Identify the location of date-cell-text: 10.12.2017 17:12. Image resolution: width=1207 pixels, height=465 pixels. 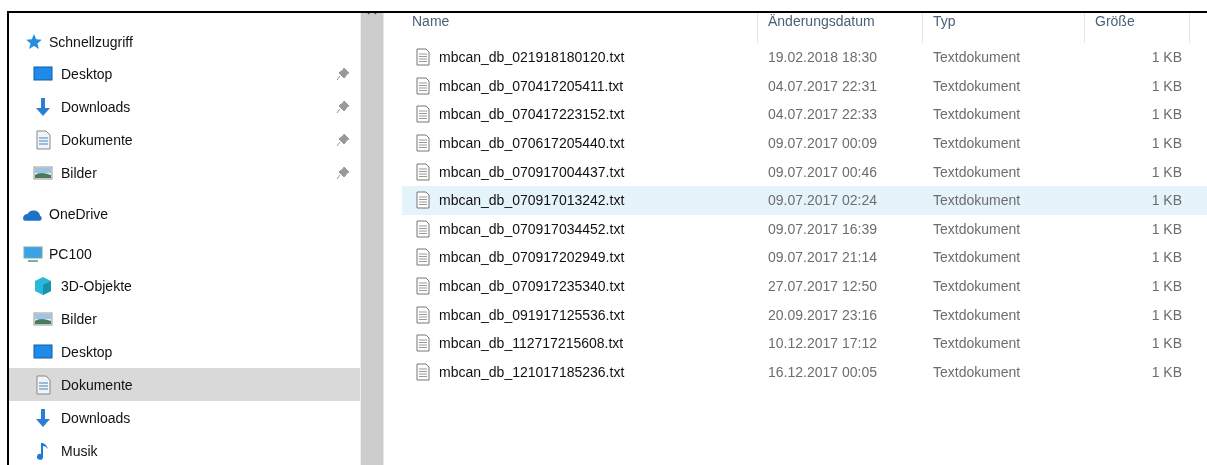
(822, 343).